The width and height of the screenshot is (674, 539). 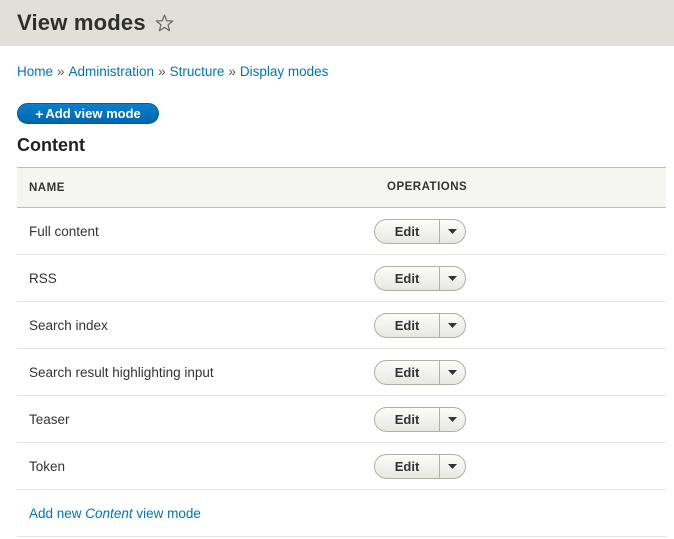 What do you see at coordinates (112, 71) in the screenshot?
I see `breadcrumb-administration: Administration` at bounding box center [112, 71].